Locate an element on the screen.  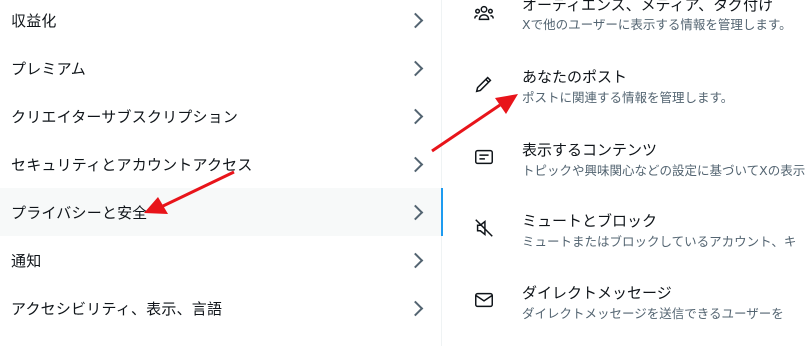
menu-item-label: セキュリティとアカウントアクセス is located at coordinates (132, 164).